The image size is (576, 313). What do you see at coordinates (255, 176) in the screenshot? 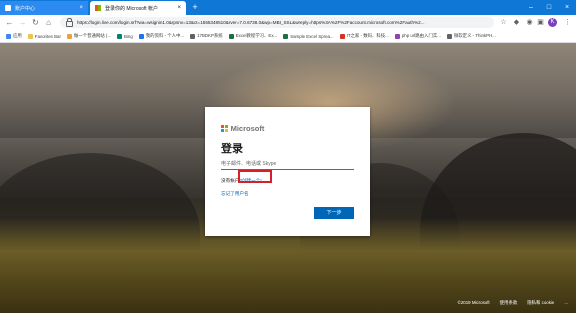
I see `highlight-box` at bounding box center [255, 176].